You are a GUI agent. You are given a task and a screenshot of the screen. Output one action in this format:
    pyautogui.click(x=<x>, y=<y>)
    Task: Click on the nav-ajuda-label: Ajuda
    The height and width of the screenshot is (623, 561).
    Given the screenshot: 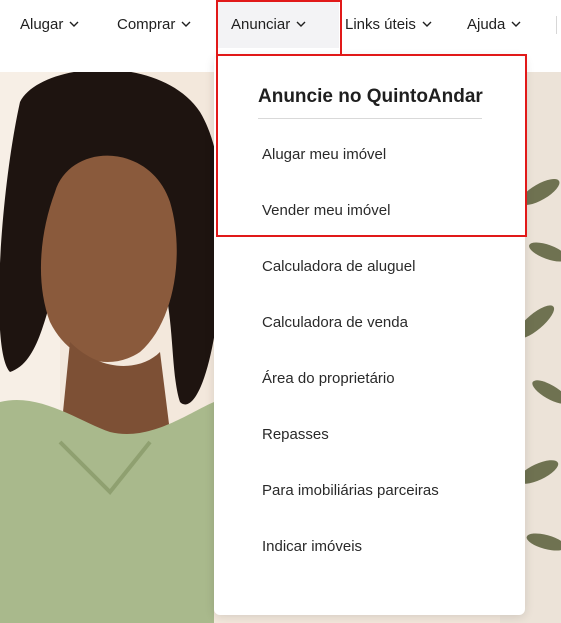 What is the action you would take?
    pyautogui.click(x=486, y=24)
    